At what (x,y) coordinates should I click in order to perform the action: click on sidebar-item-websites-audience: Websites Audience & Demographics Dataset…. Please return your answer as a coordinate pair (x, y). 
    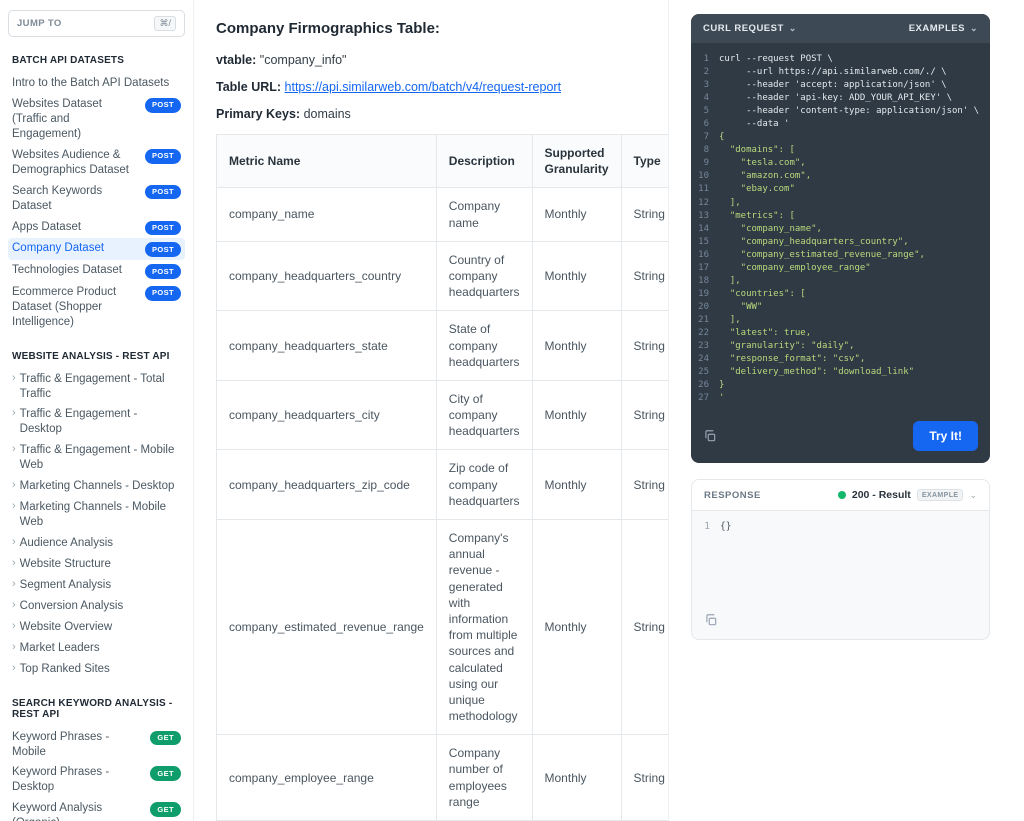
    Looking at the image, I should click on (96, 163).